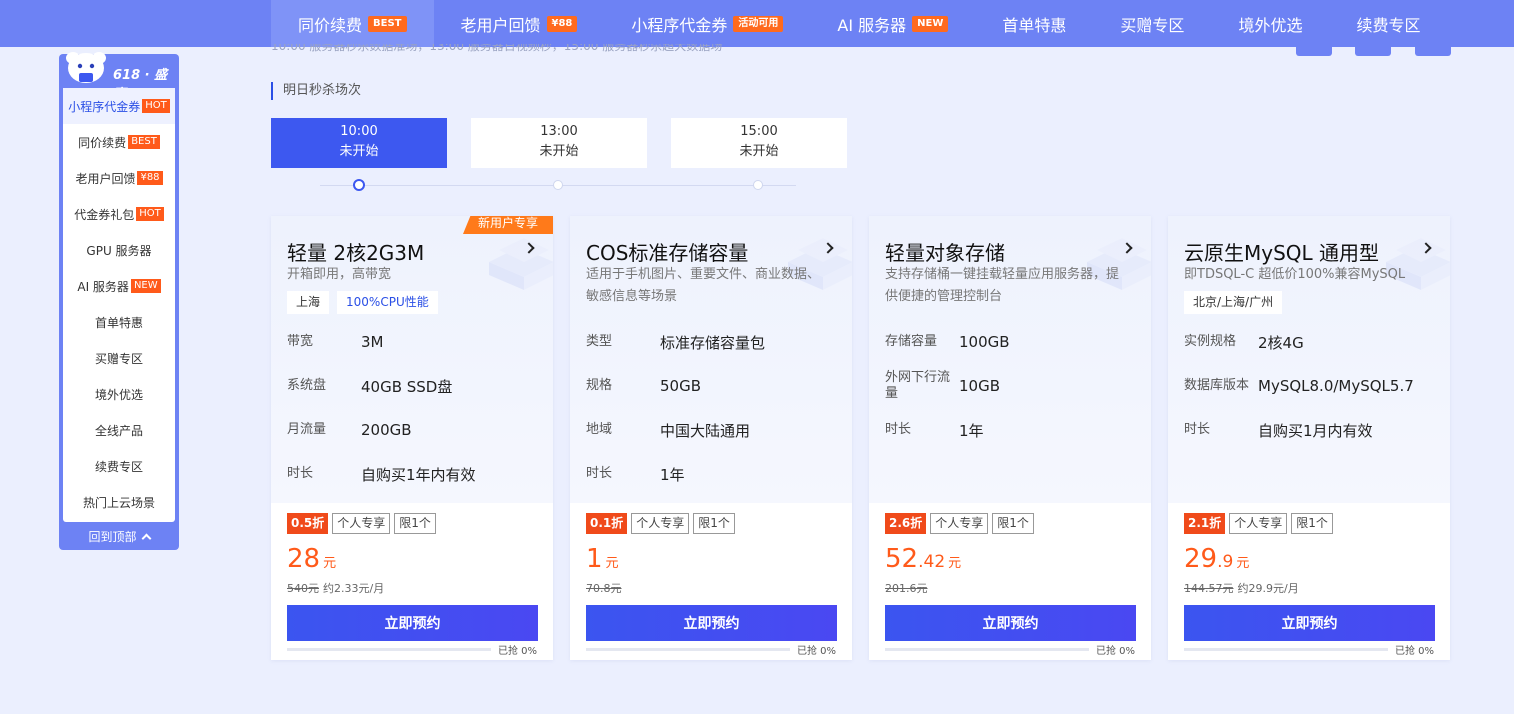  What do you see at coordinates (1268, 588) in the screenshot?
I see `monthly-price: 约29.9元/月` at bounding box center [1268, 588].